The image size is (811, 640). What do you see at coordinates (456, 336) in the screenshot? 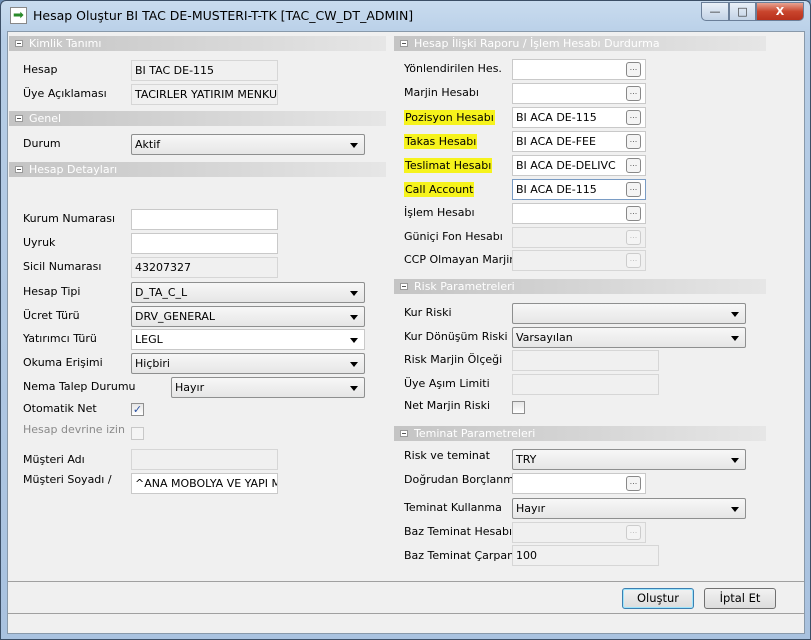
I see `kur-donusum-label: Kur Dönüşüm Riski` at bounding box center [456, 336].